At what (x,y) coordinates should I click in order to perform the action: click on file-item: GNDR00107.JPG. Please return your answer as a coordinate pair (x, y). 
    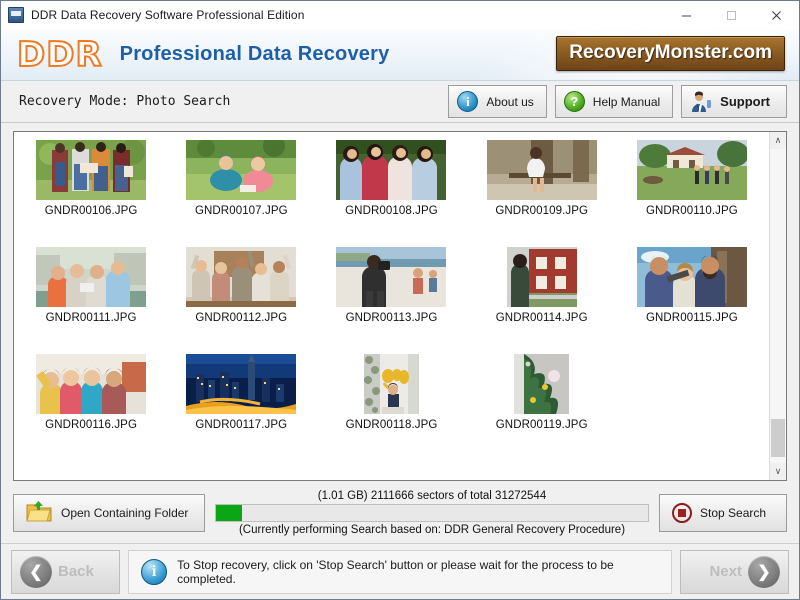
    Looking at the image, I should click on (241, 189).